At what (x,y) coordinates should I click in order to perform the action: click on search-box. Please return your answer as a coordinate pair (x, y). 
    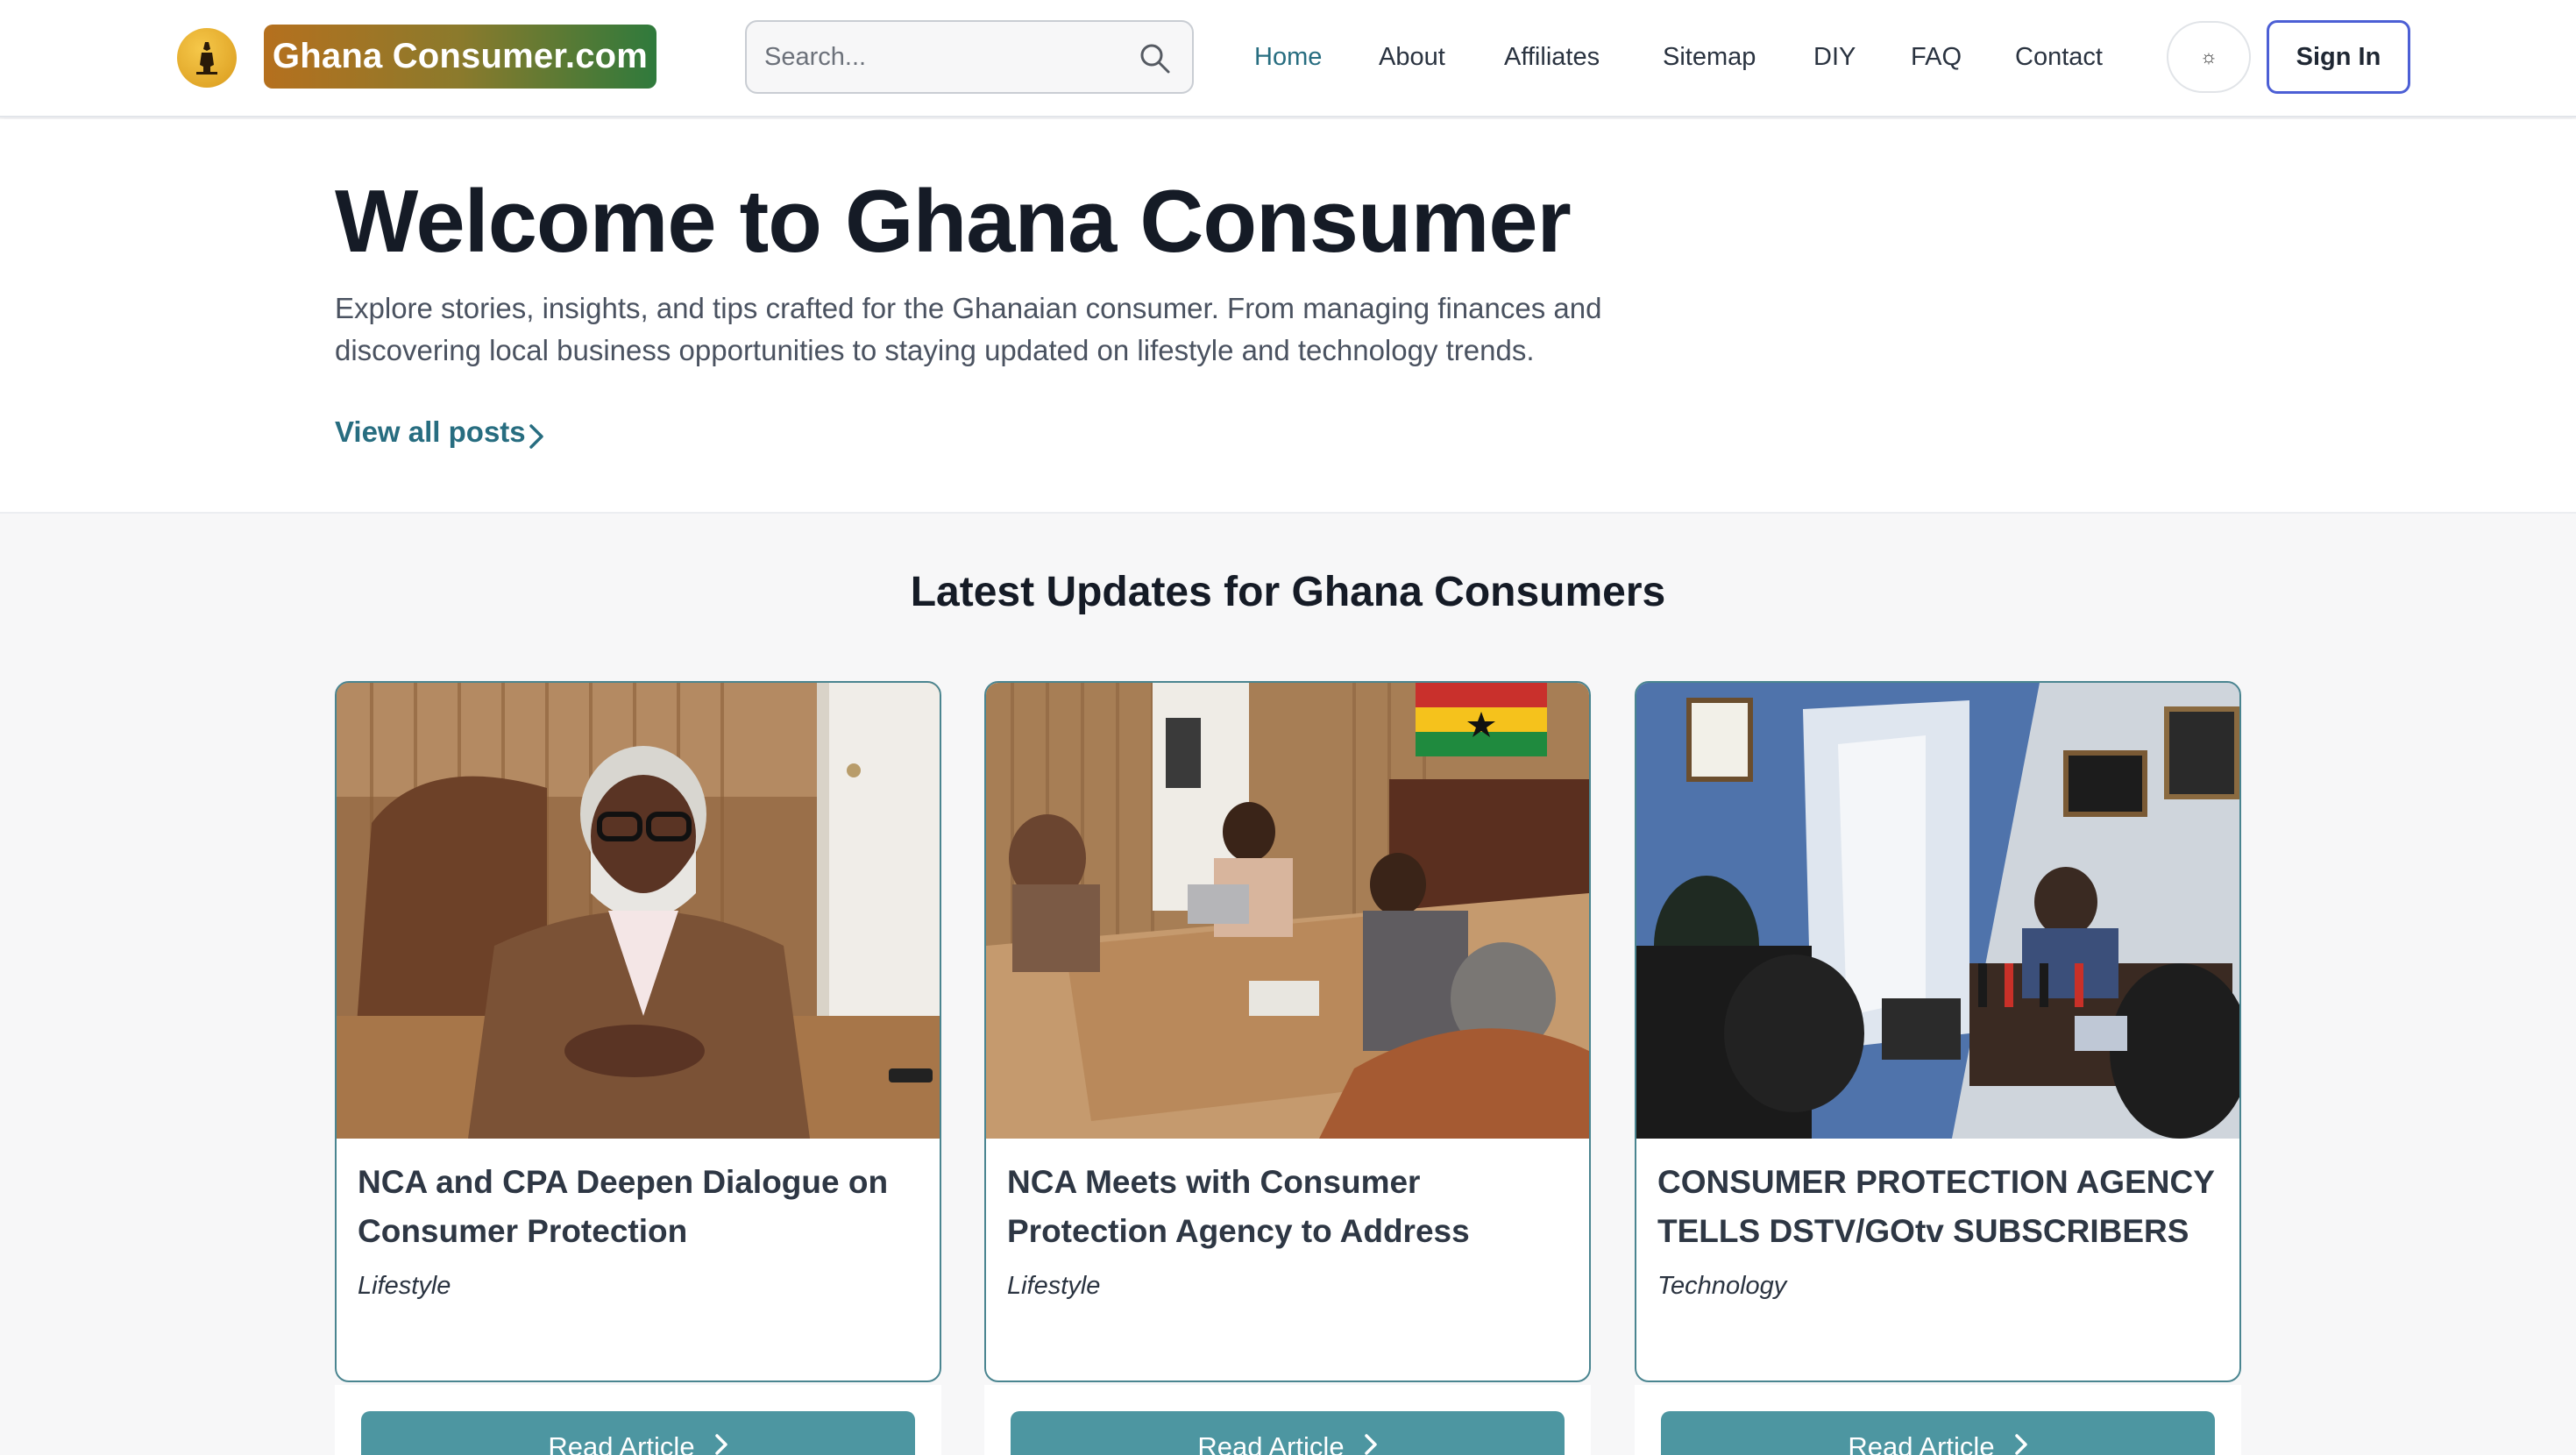
    Looking at the image, I should click on (969, 57).